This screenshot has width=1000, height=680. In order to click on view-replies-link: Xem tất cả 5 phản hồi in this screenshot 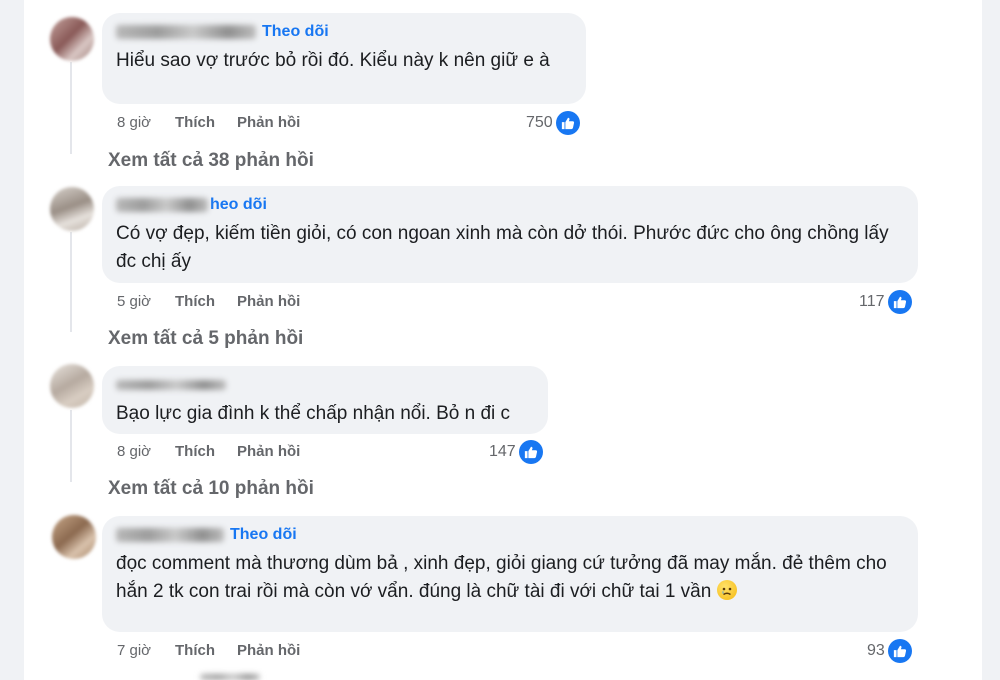, I will do `click(205, 339)`.